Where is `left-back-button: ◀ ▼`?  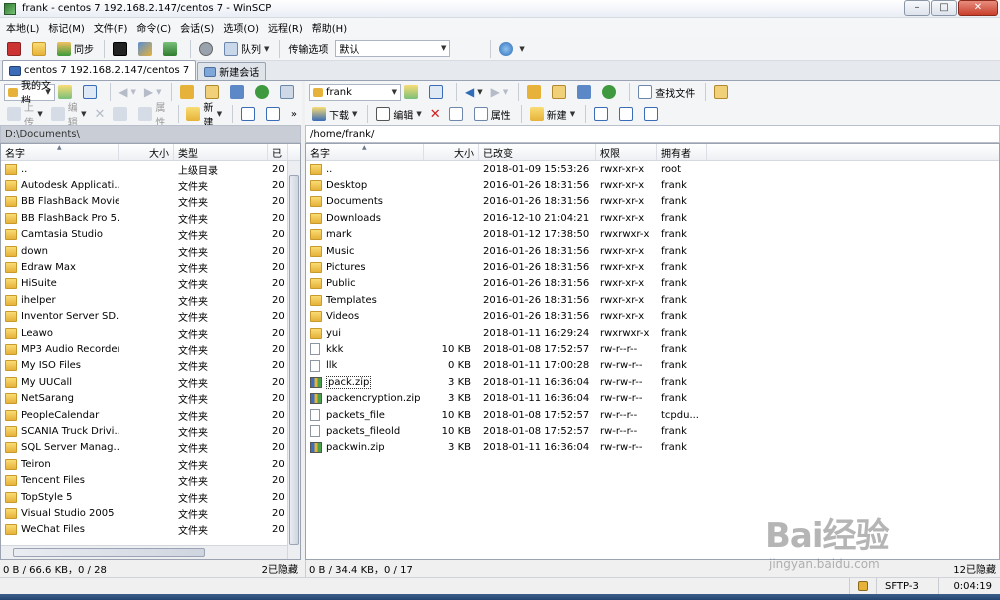 left-back-button: ◀ ▼ is located at coordinates (127, 92).